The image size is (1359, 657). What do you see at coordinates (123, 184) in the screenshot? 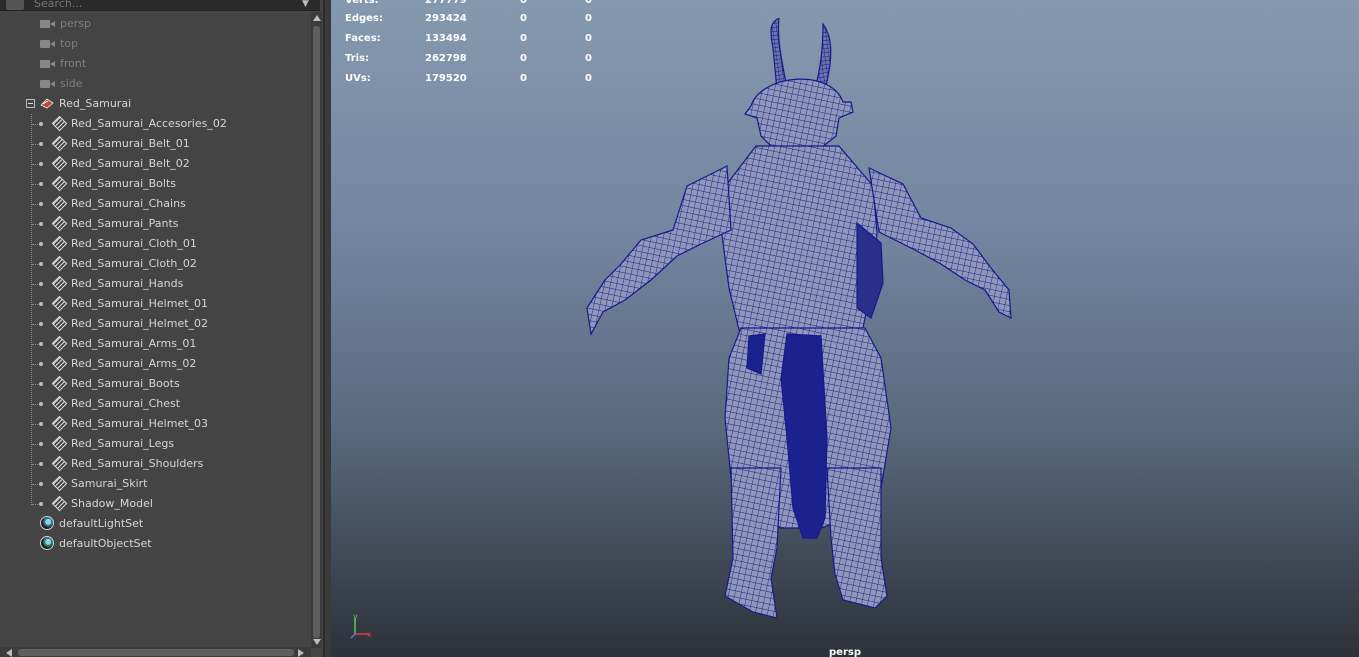
I see `outliner-item-mesh: Red_Samurai_Bolts` at bounding box center [123, 184].